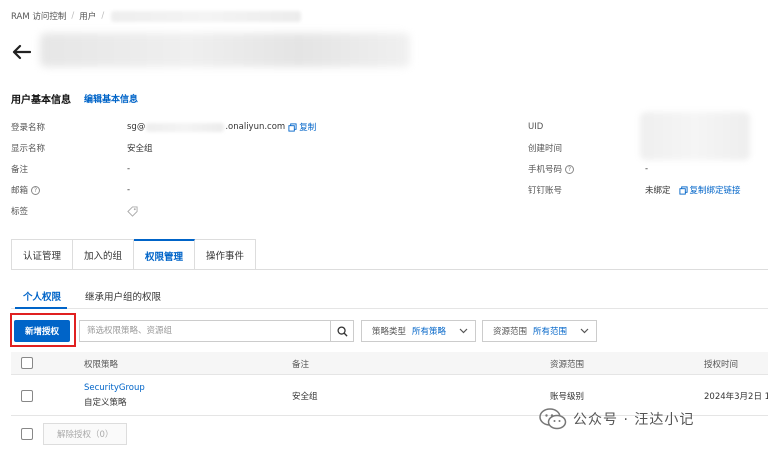 The width and height of the screenshot is (768, 451). I want to click on add-permission-button: 新增授权, so click(42, 331).